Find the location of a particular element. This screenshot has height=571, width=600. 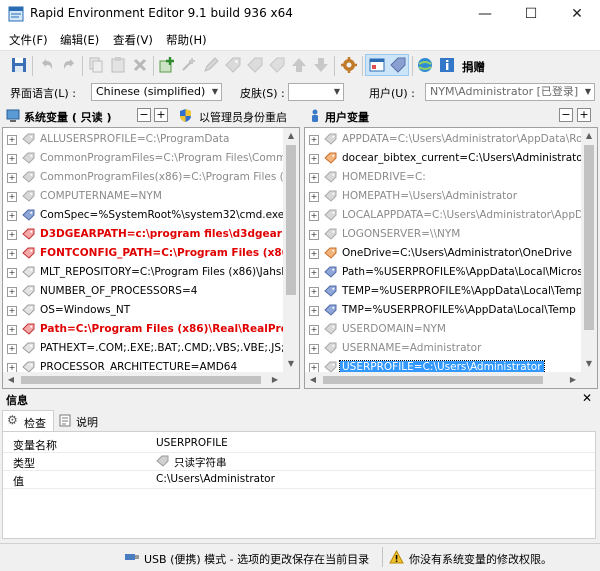

list-item: + USERNAME=Administrator is located at coordinates (443, 348).